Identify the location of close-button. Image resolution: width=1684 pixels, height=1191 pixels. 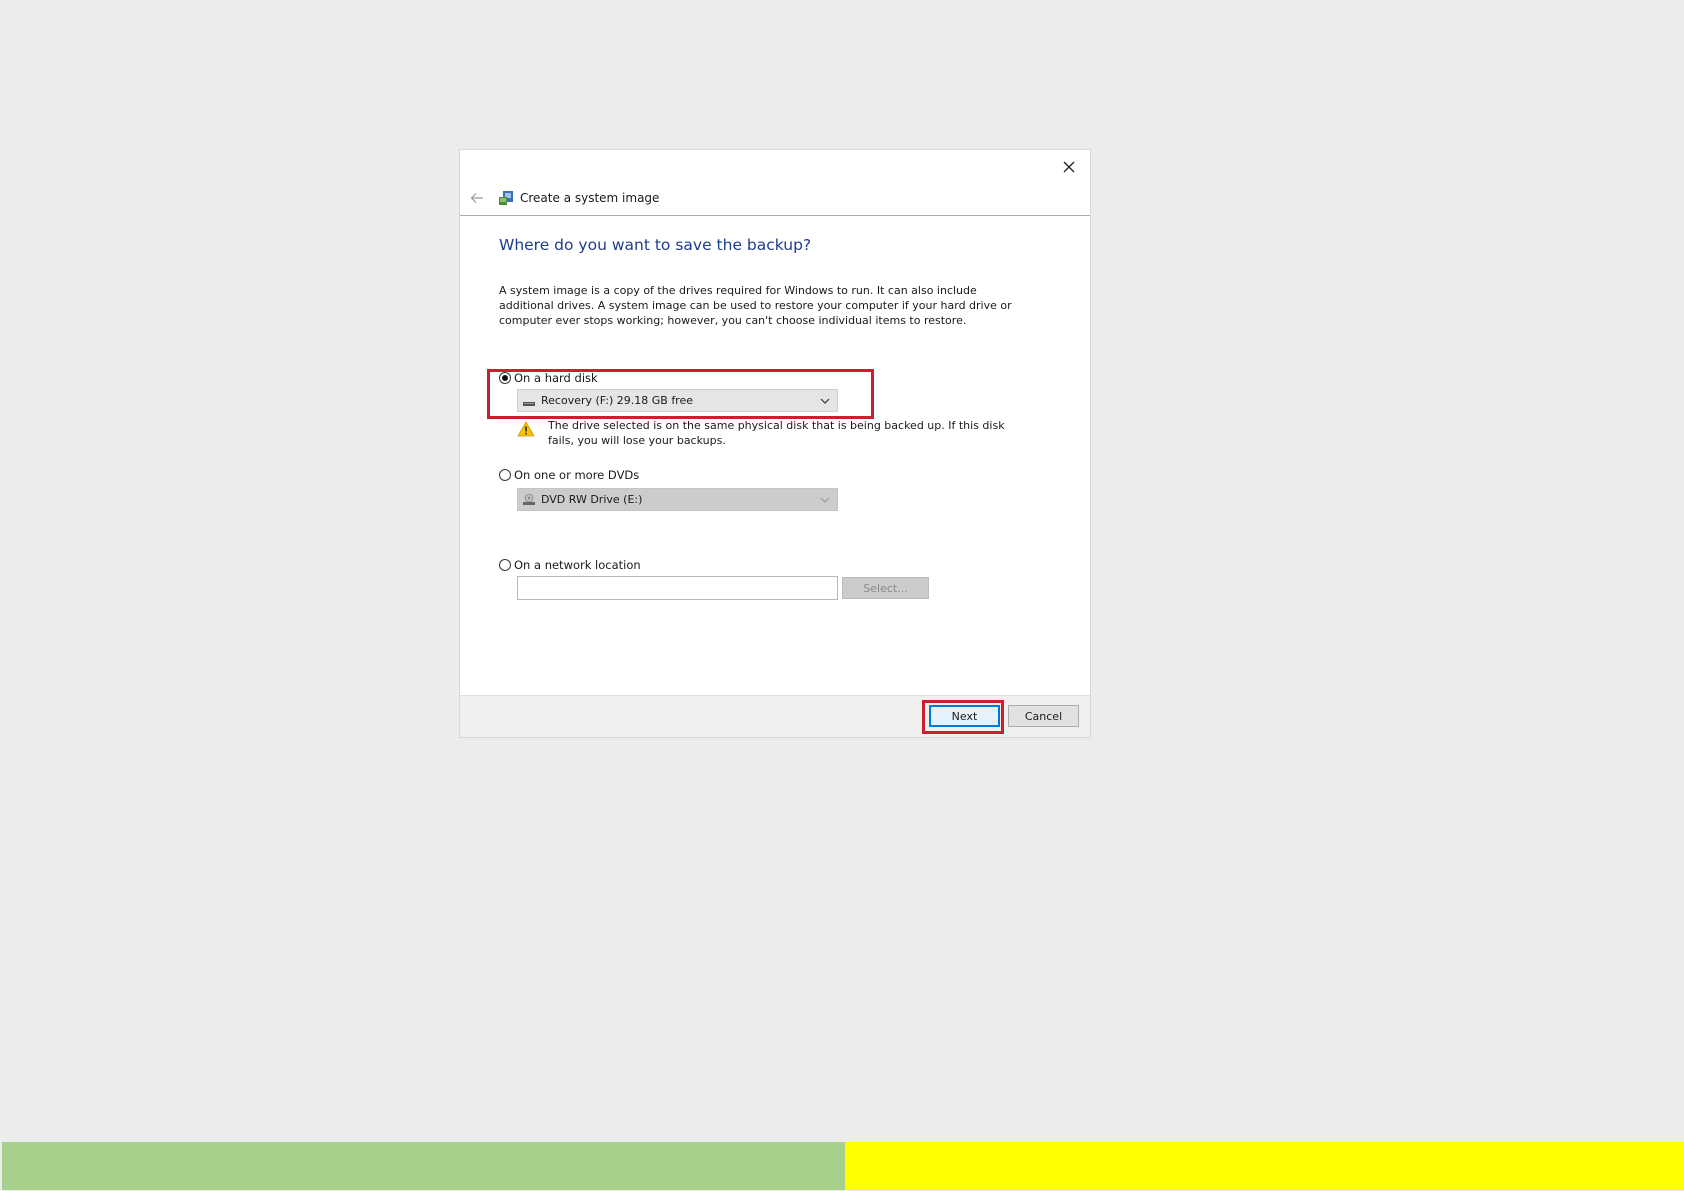
(1069, 167).